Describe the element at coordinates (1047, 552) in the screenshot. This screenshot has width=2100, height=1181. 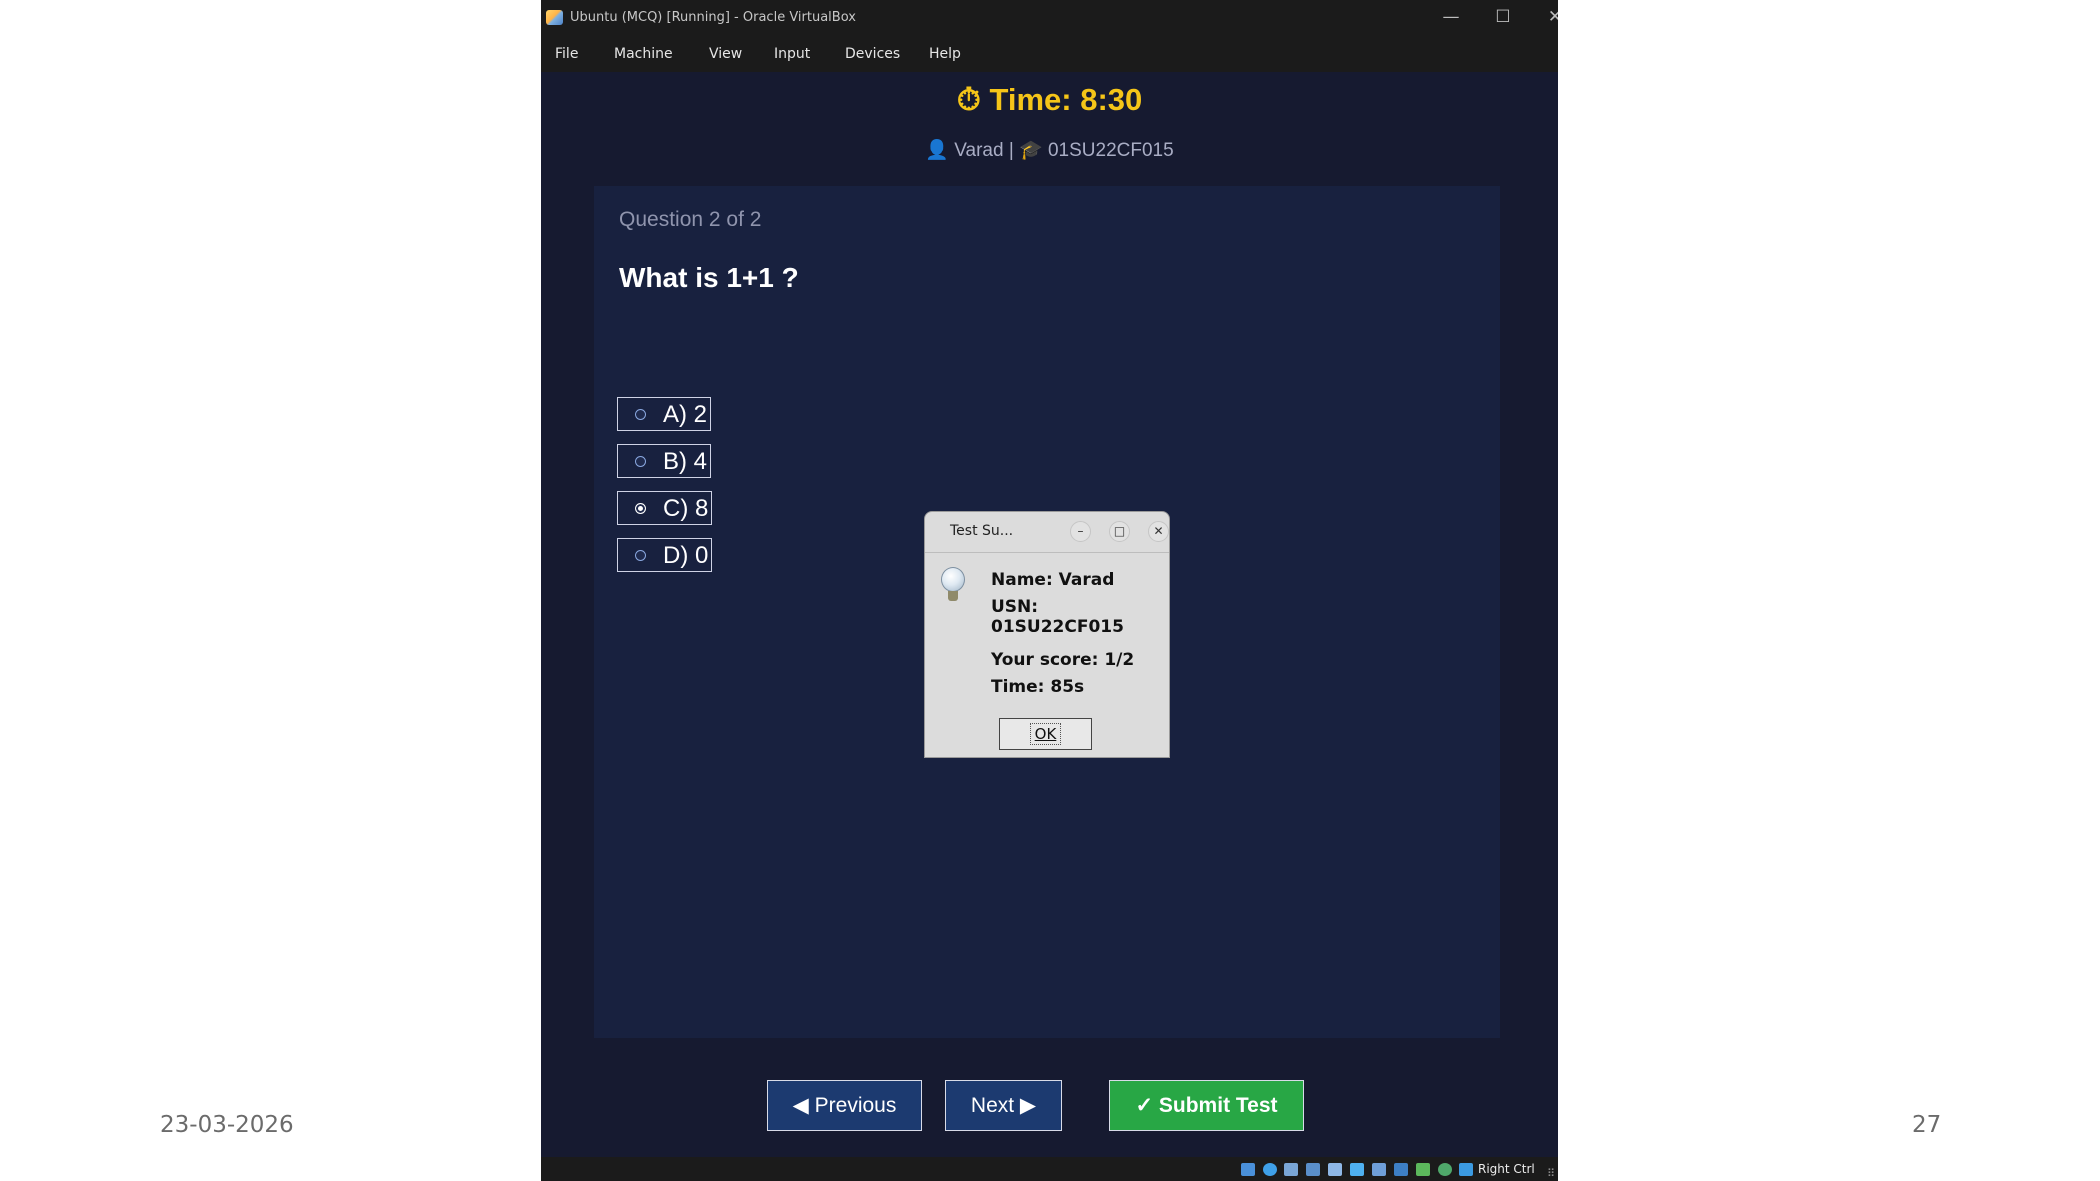
I see `dialog-divider` at that location.